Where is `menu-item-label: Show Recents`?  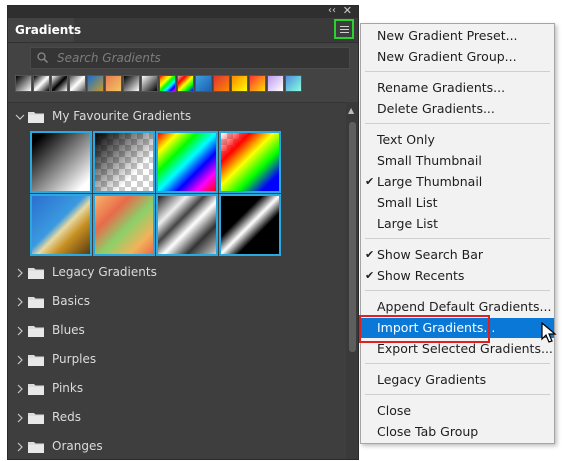
menu-item-label: Show Recents is located at coordinates (421, 275).